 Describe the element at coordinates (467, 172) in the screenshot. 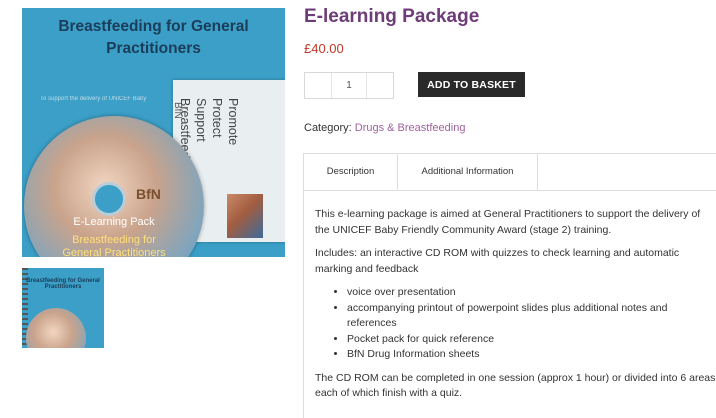

I see `tab-additional-information: Additional Information` at that location.